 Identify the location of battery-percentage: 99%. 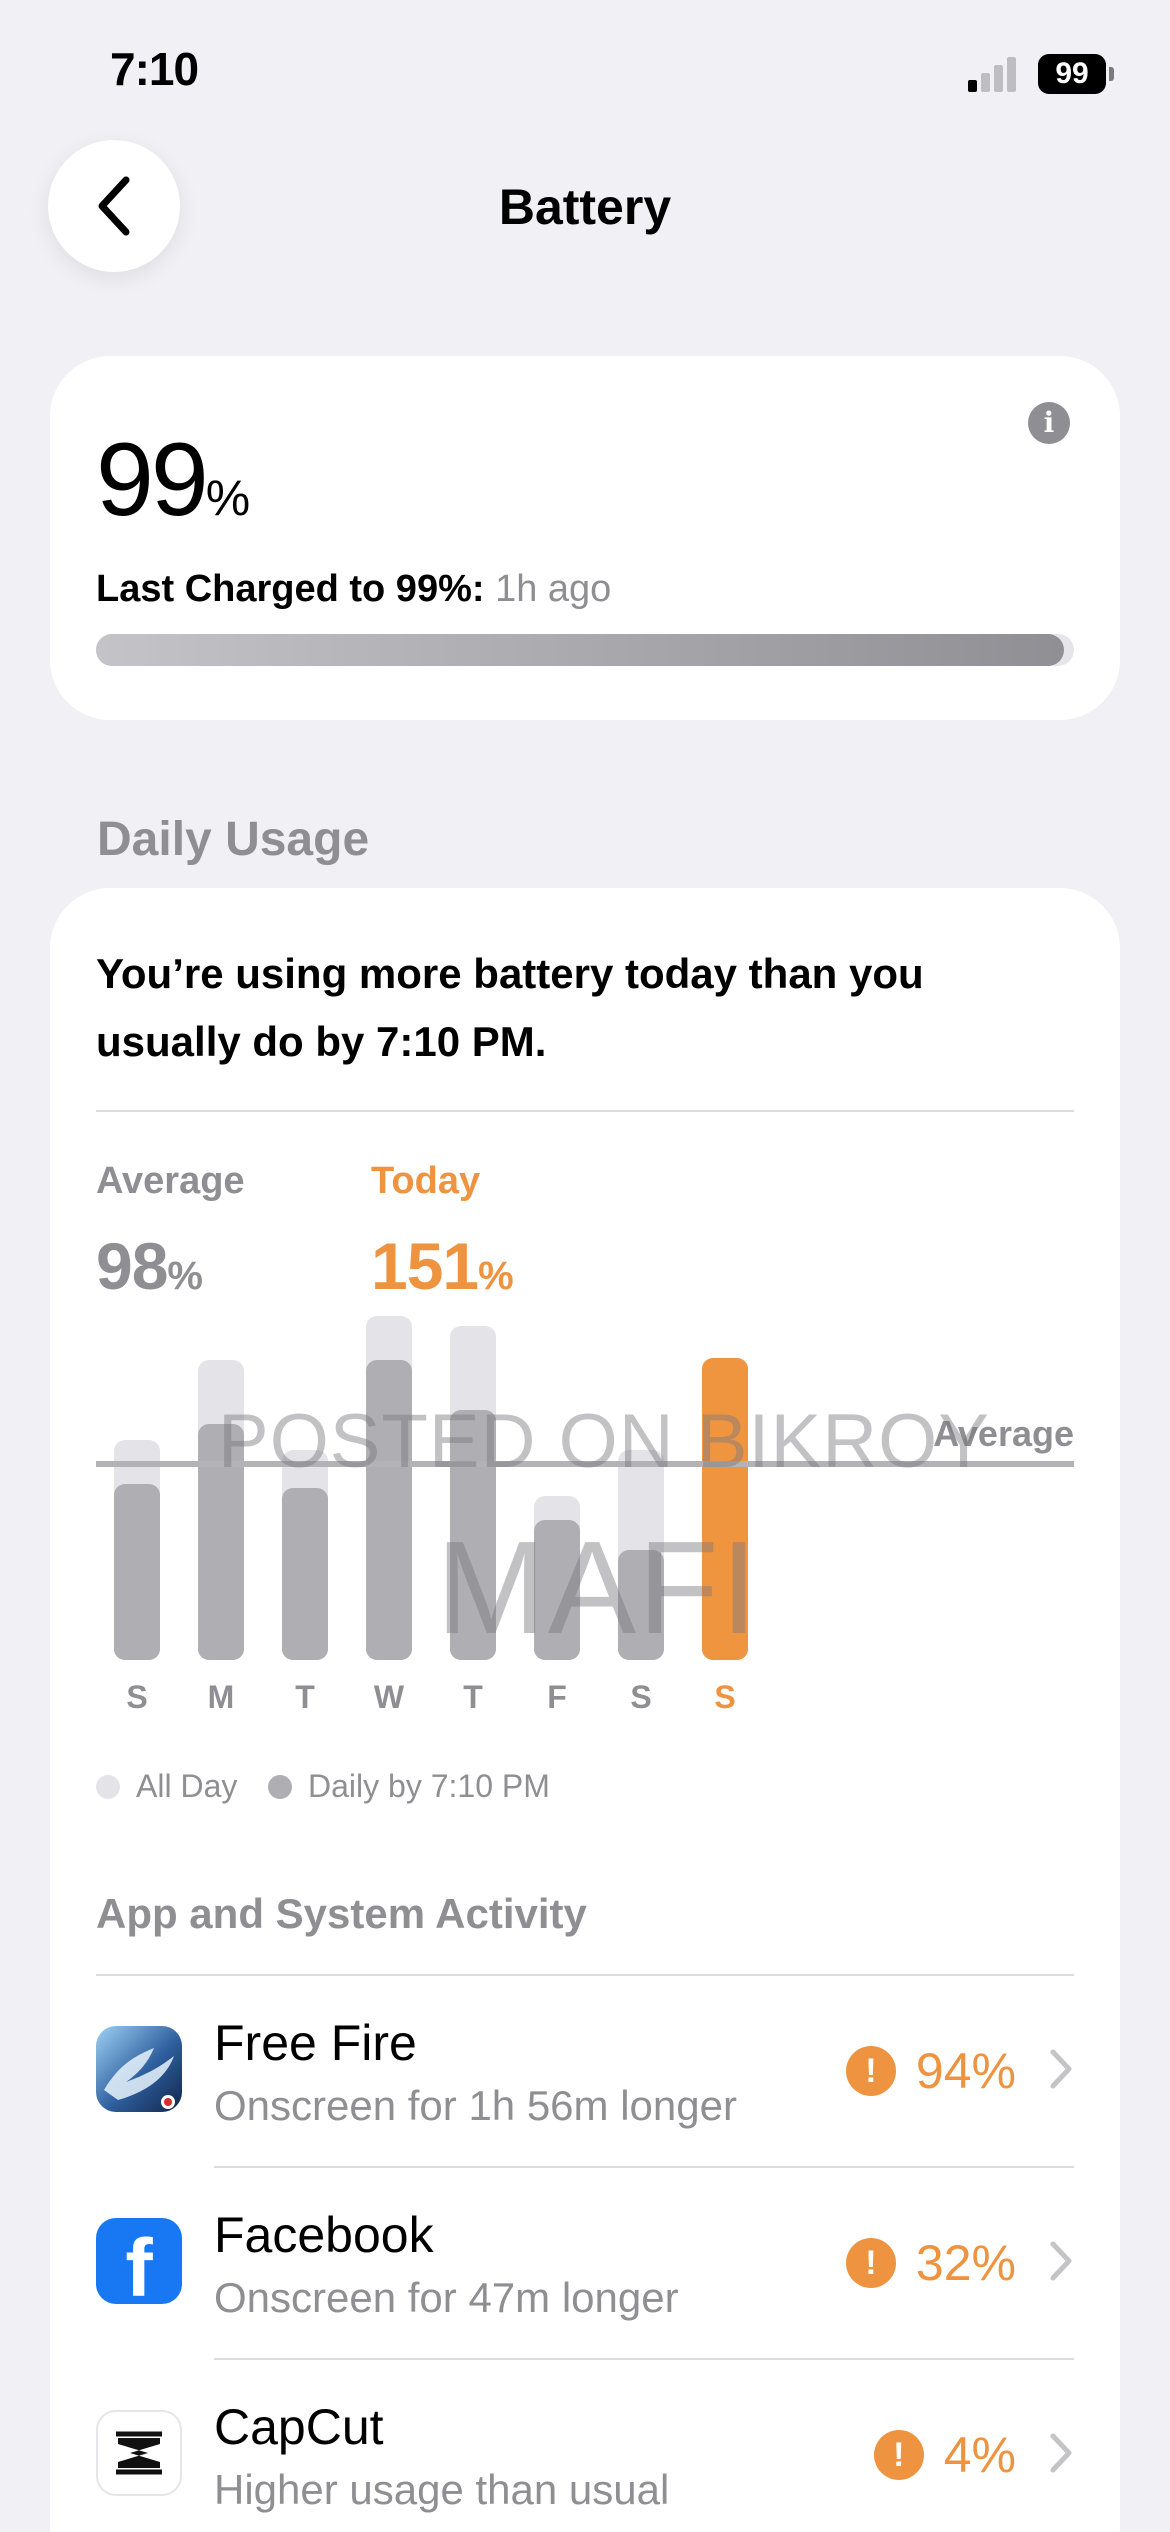
(173, 480).